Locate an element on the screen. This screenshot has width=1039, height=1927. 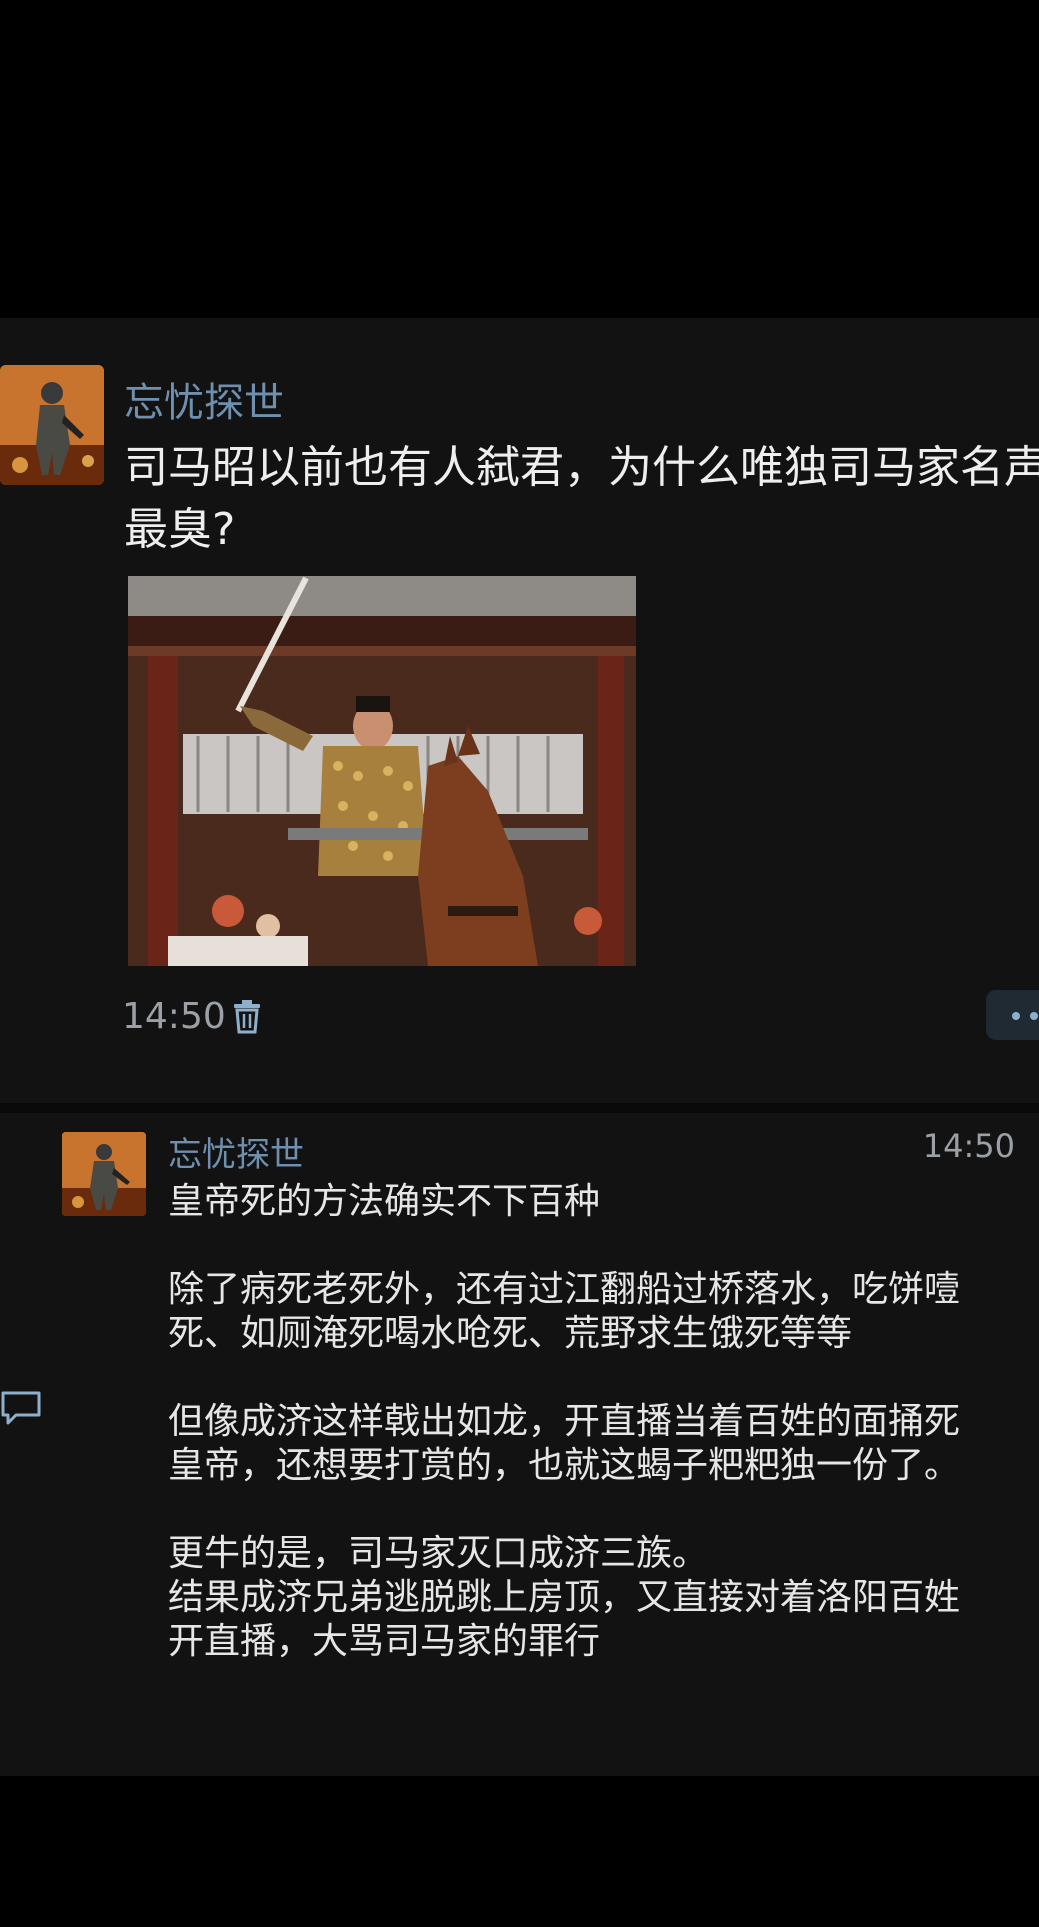
reply-author-name: 忘忧探世 is located at coordinates (236, 1151).